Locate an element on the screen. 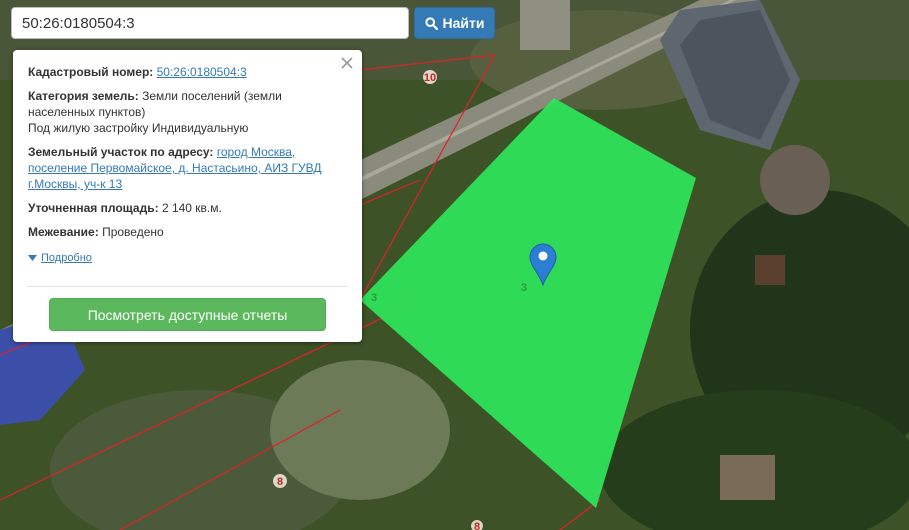 Image resolution: width=909 pixels, height=530 pixels. gazebo-roof is located at coordinates (795, 180).